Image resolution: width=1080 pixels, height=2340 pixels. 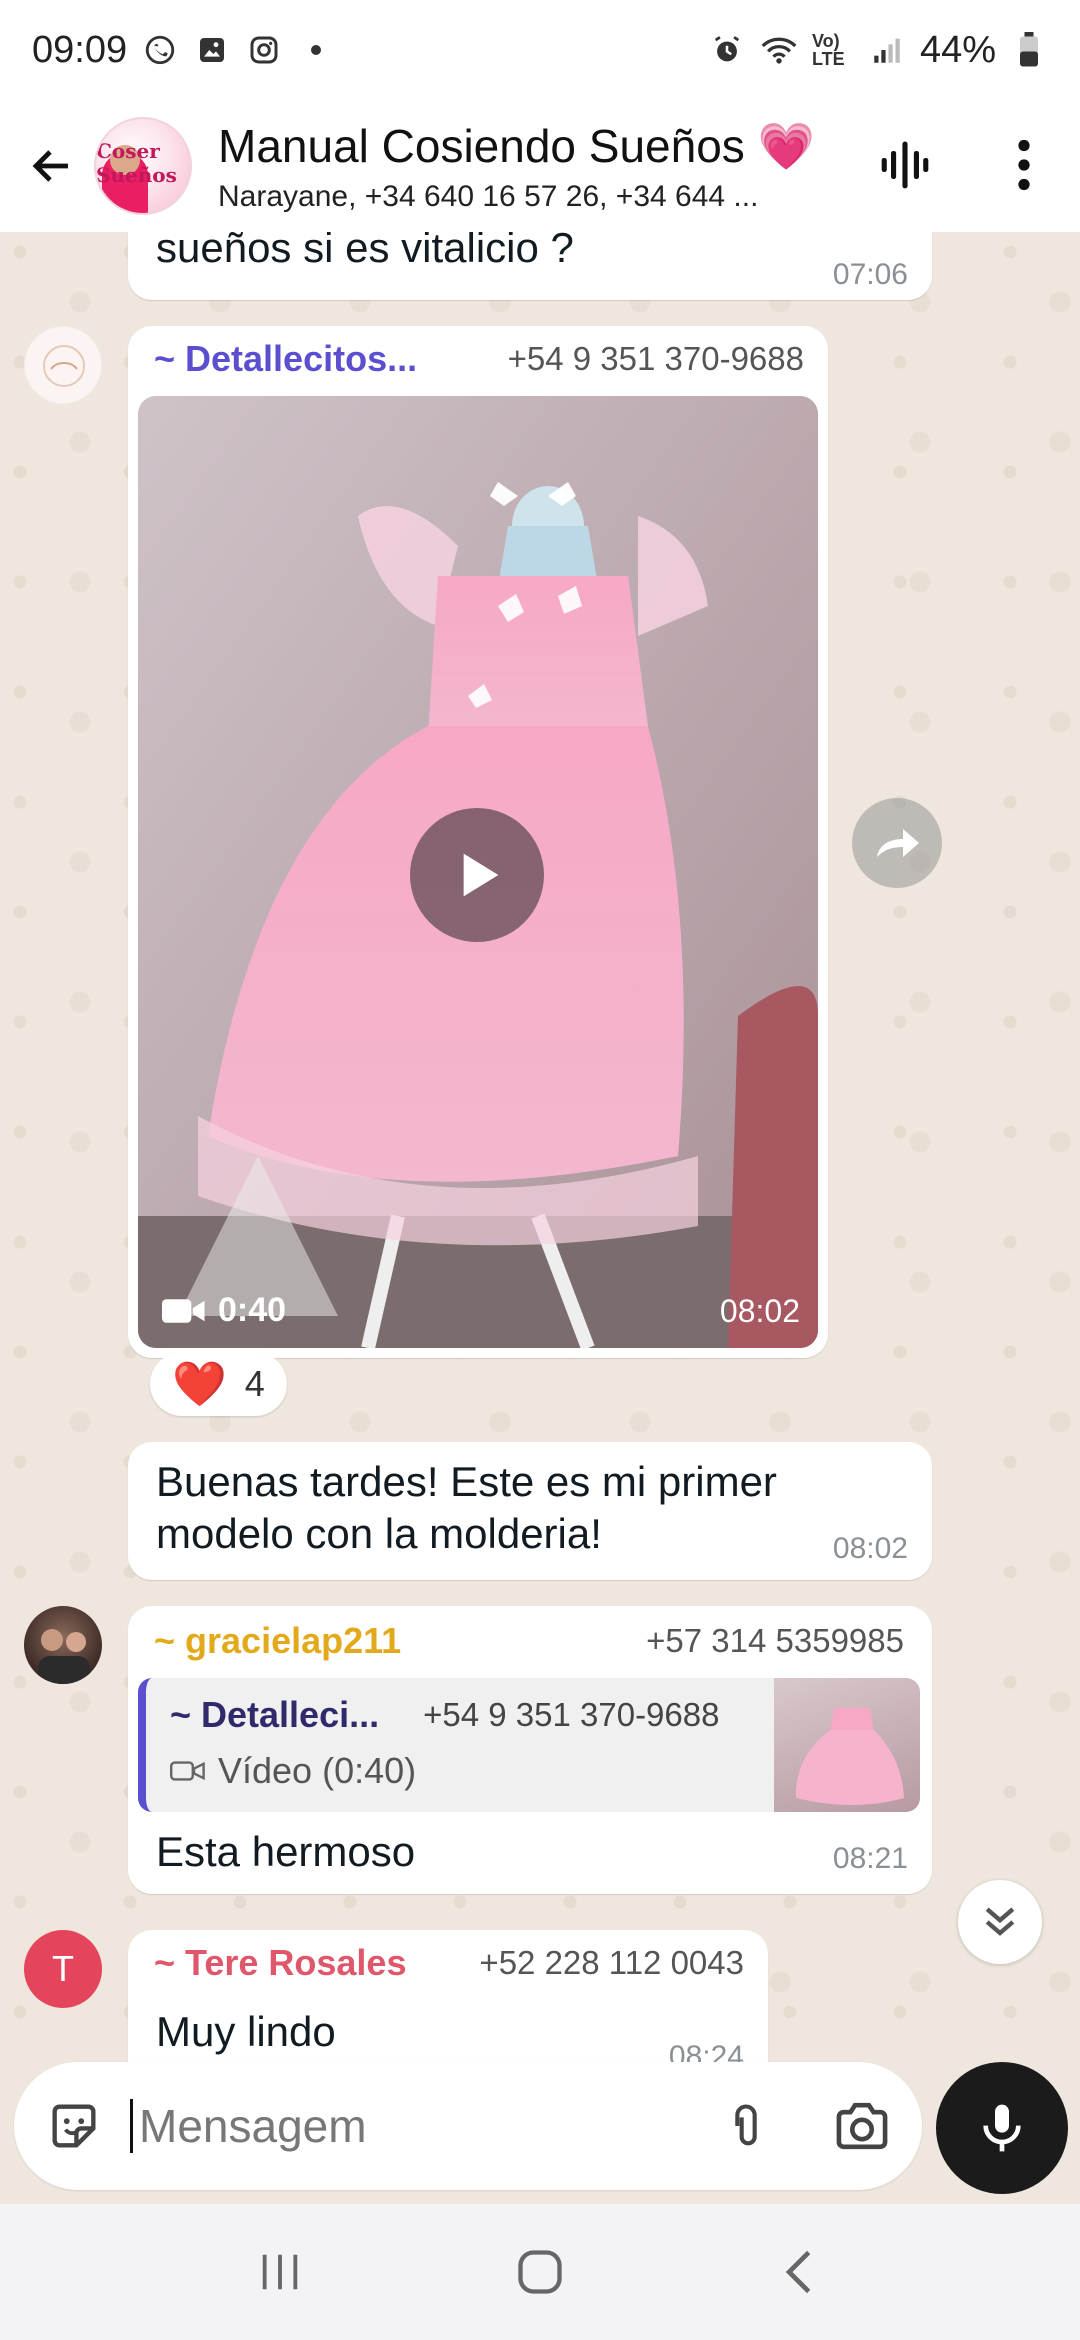 What do you see at coordinates (849, 1756) in the screenshot?
I see `pink-dress-thumbnail` at bounding box center [849, 1756].